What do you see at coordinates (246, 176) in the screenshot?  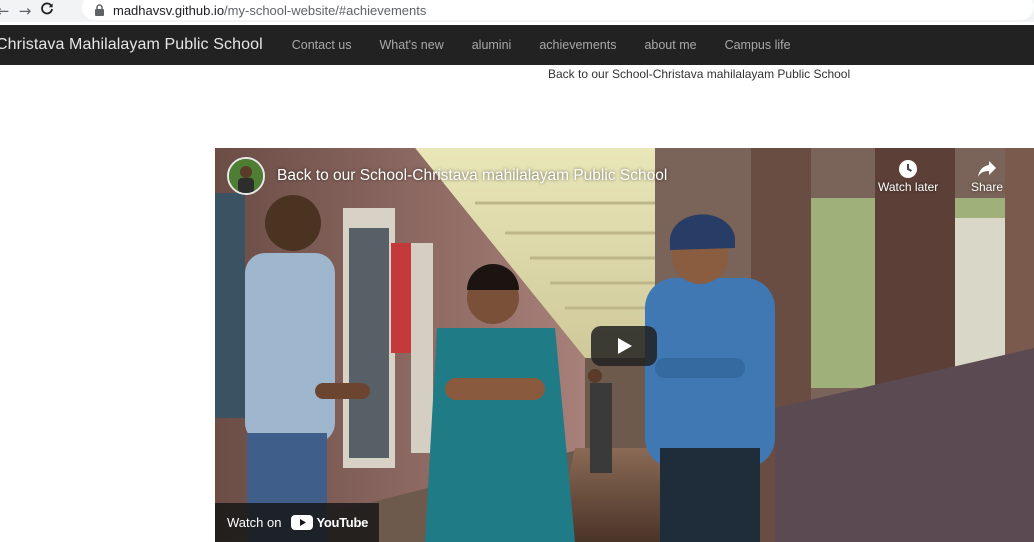 I see `channel-avatar` at bounding box center [246, 176].